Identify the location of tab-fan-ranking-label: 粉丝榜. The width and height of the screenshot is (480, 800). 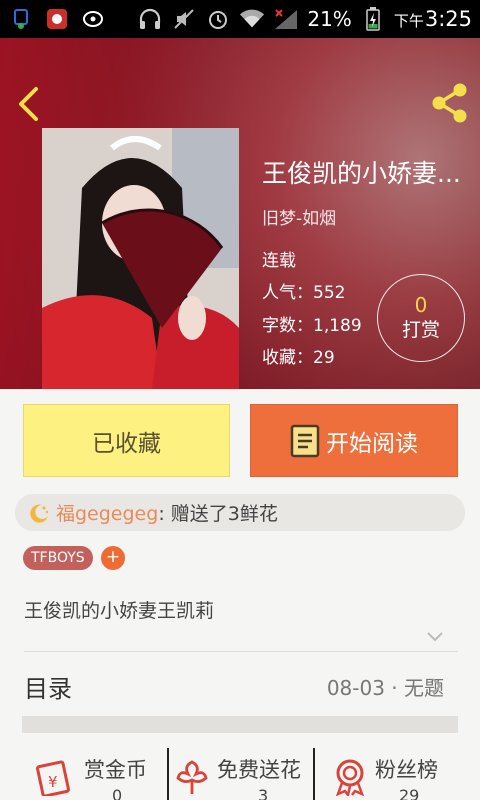
(406, 770).